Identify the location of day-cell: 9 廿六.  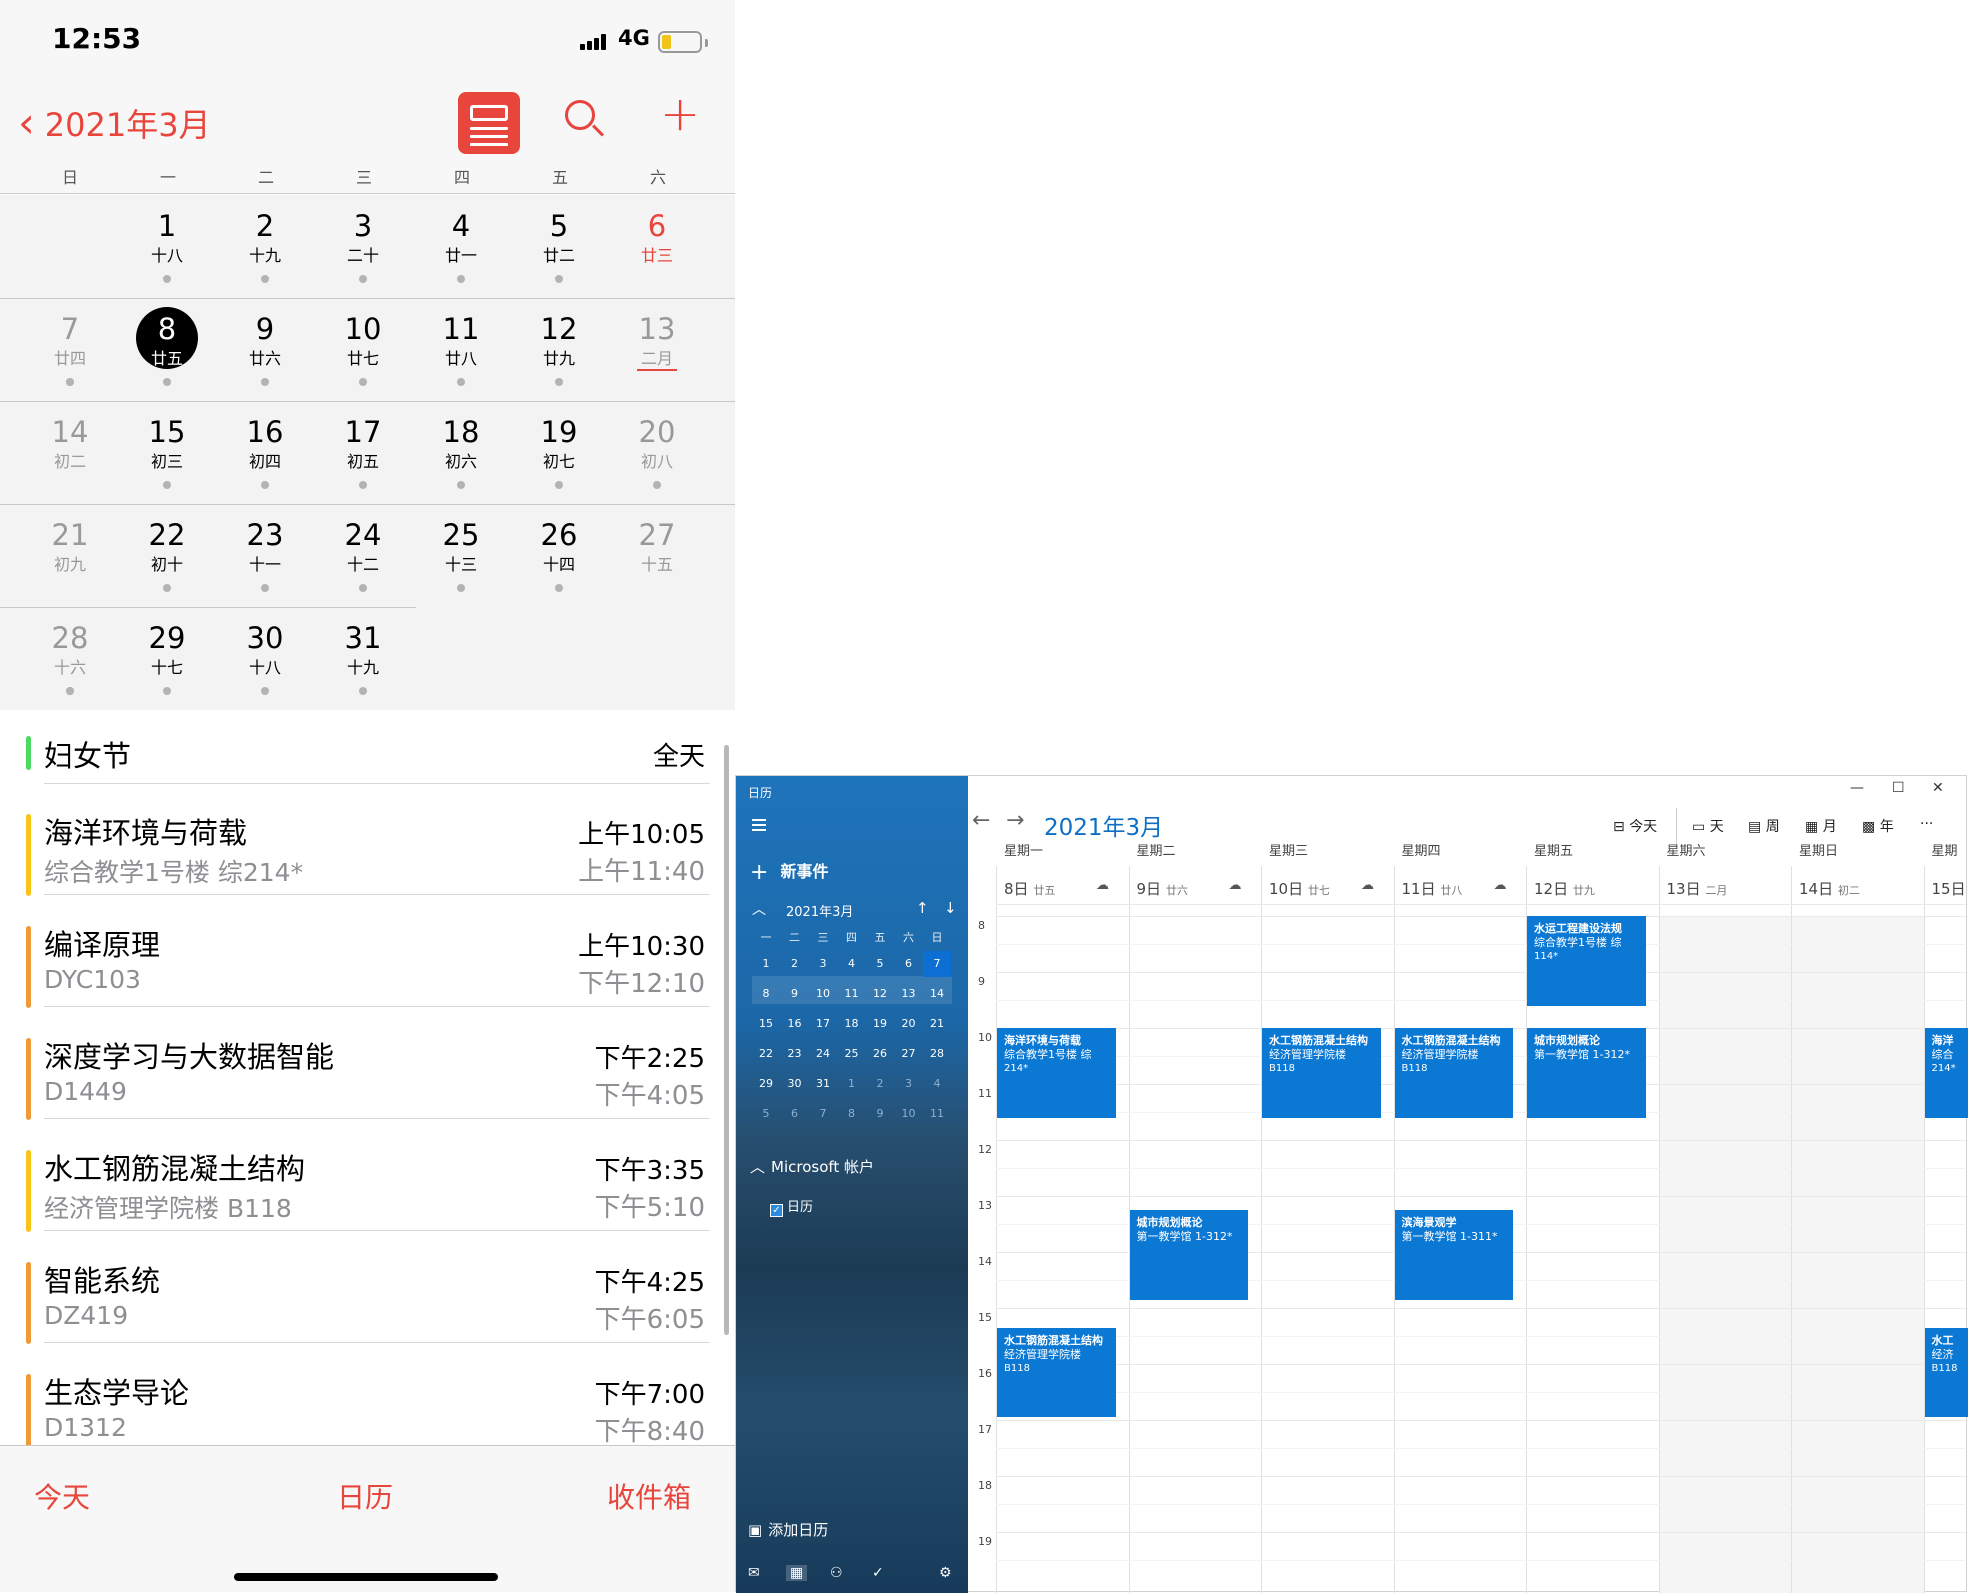
(265, 349).